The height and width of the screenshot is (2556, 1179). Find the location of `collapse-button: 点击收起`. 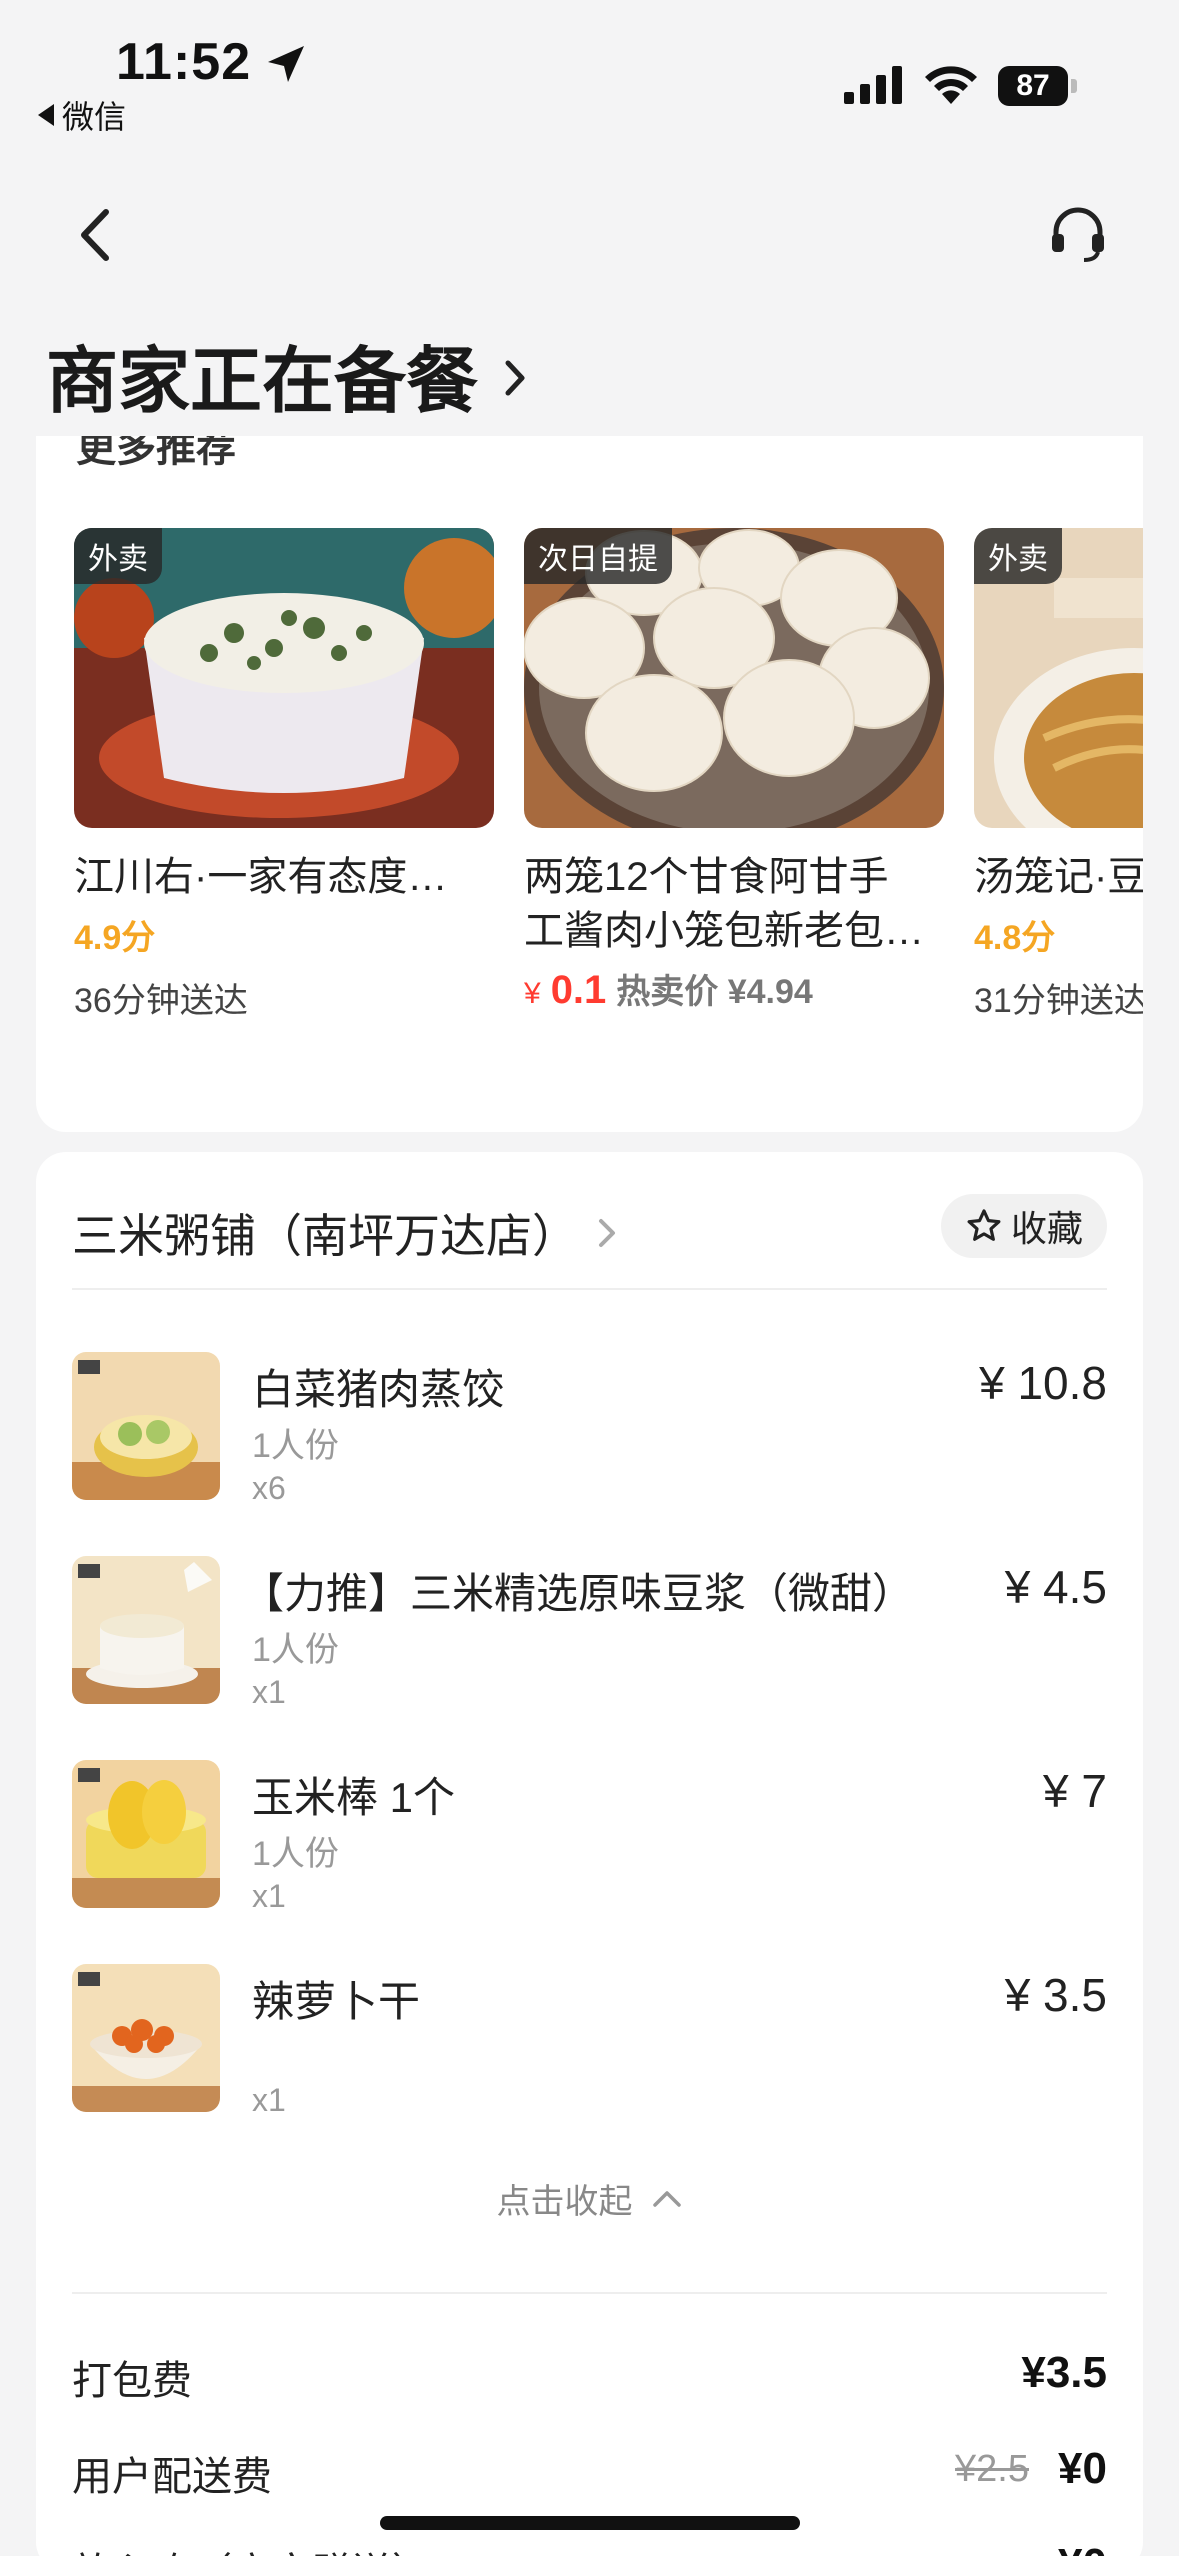

collapse-button: 点击收起 is located at coordinates (589, 2198).